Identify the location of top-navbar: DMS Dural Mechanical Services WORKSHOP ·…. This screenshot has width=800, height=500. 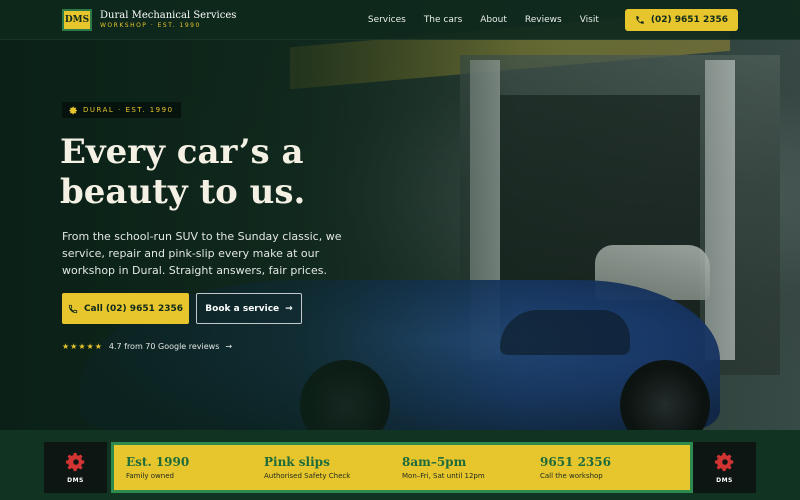
(400, 20).